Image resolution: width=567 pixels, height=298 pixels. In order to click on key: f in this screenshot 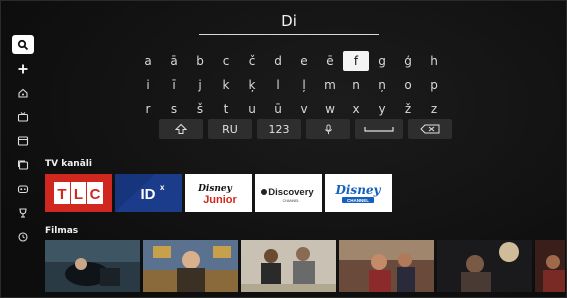, I will do `click(356, 61)`.